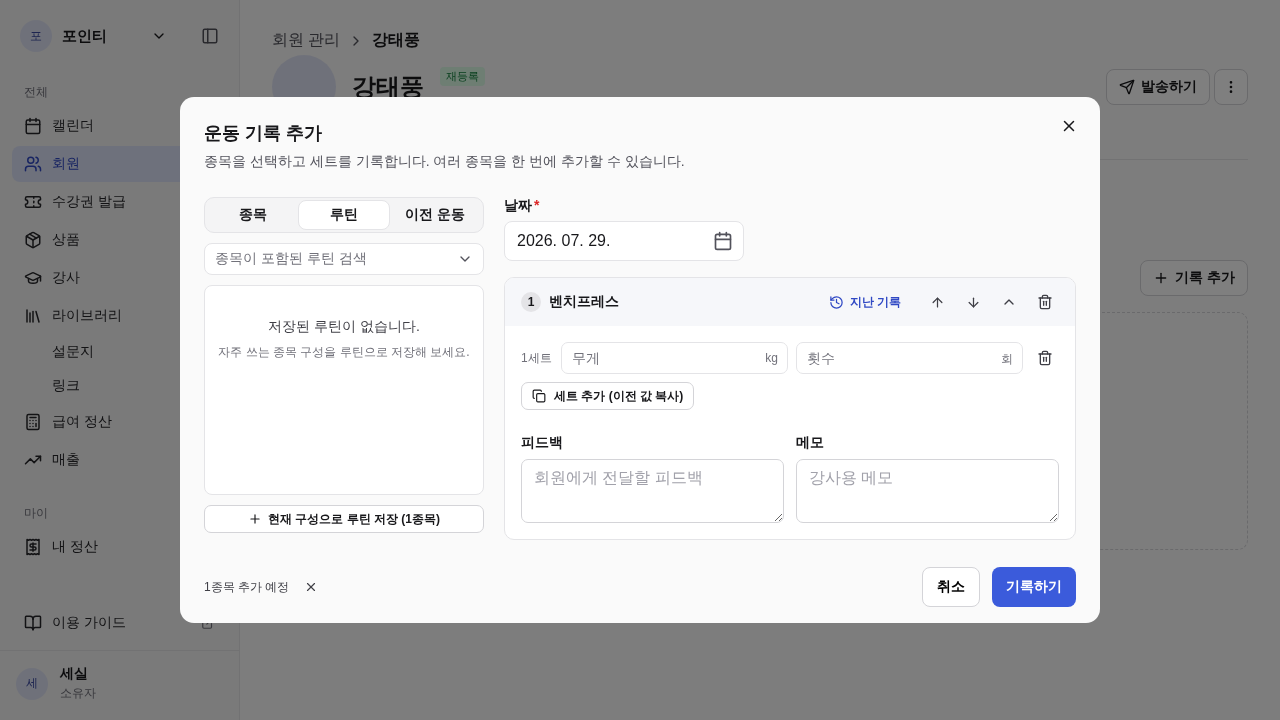  What do you see at coordinates (33, 202) in the screenshot?
I see `ticket-icon` at bounding box center [33, 202].